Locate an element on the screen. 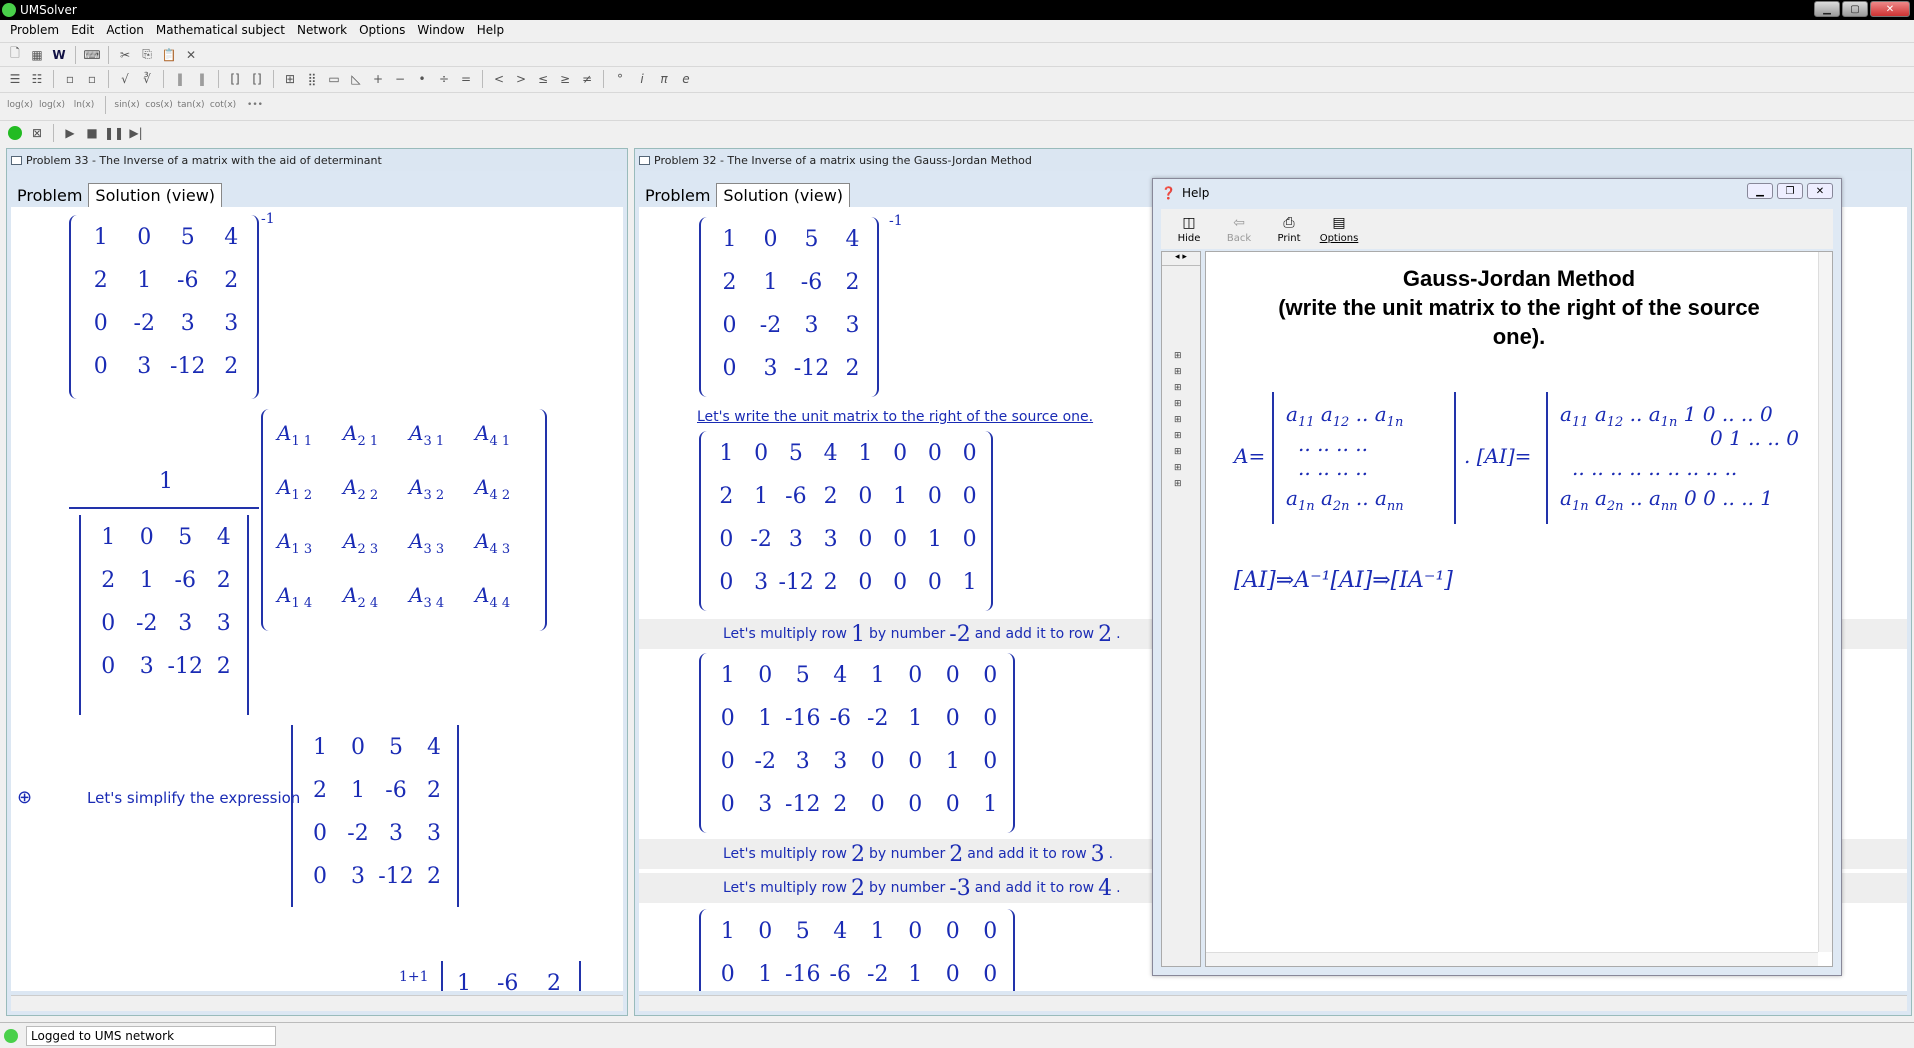 This screenshot has width=1914, height=1048. menu-edit: Edit is located at coordinates (82, 30).